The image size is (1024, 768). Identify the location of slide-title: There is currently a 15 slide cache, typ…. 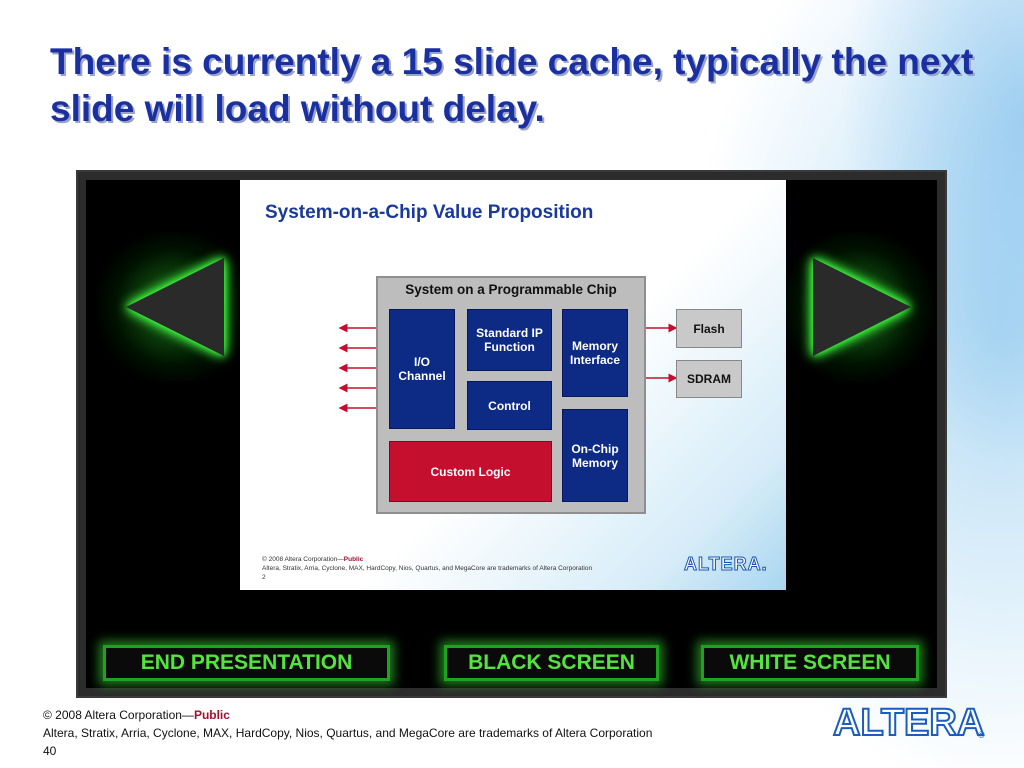
(512, 85).